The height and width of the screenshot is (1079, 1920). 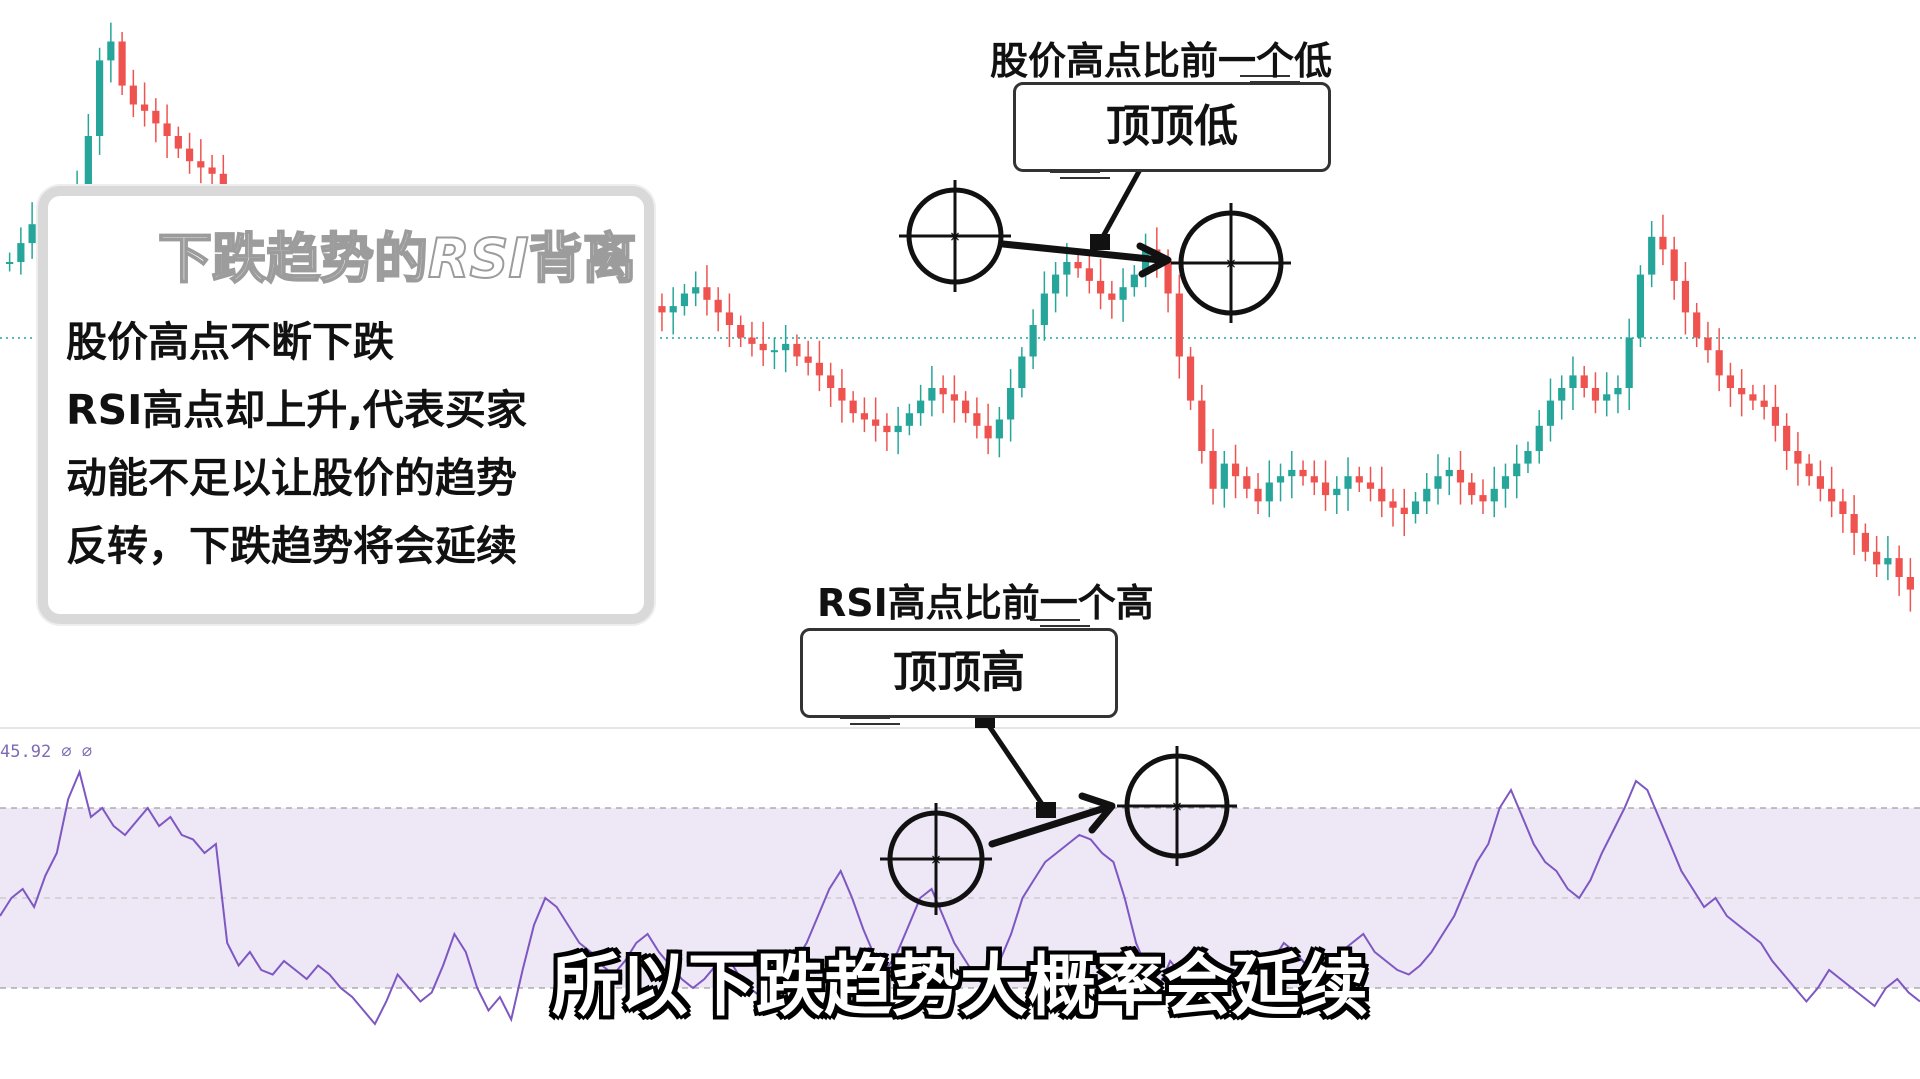 What do you see at coordinates (1231, 263) in the screenshot?
I see `price-high-2-marker: ×` at bounding box center [1231, 263].